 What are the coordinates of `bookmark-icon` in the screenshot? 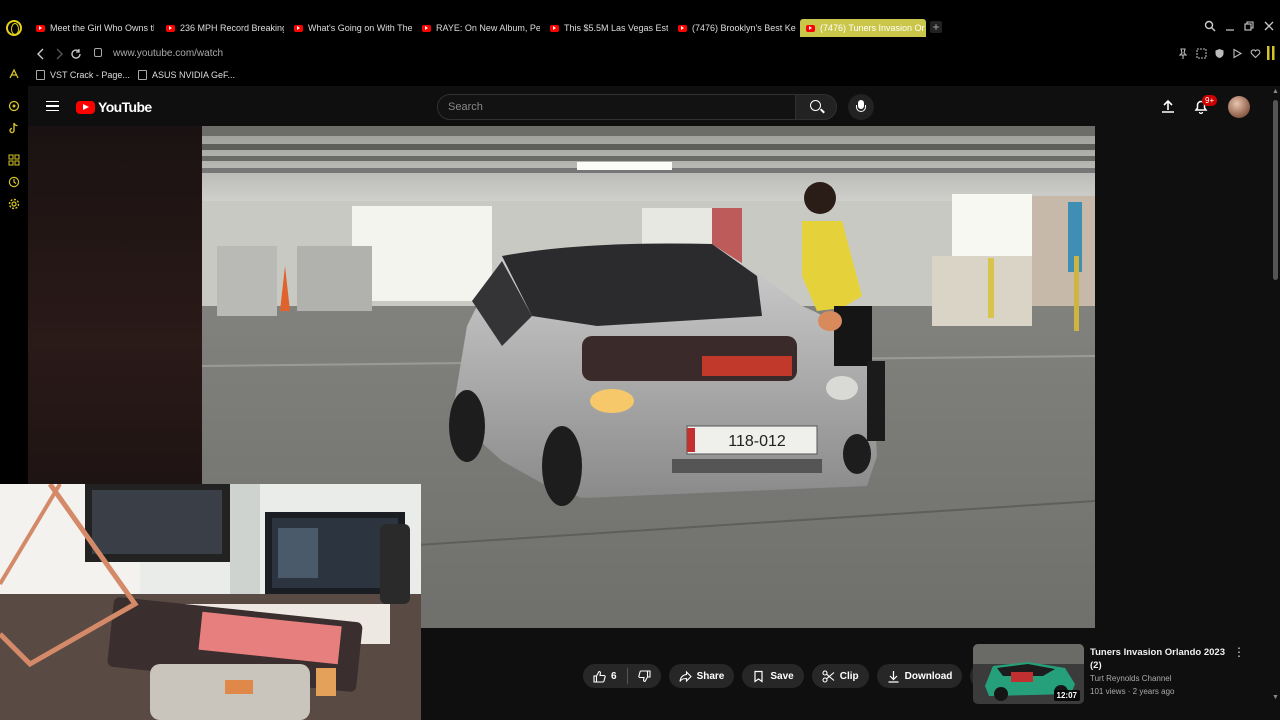 It's located at (758, 676).